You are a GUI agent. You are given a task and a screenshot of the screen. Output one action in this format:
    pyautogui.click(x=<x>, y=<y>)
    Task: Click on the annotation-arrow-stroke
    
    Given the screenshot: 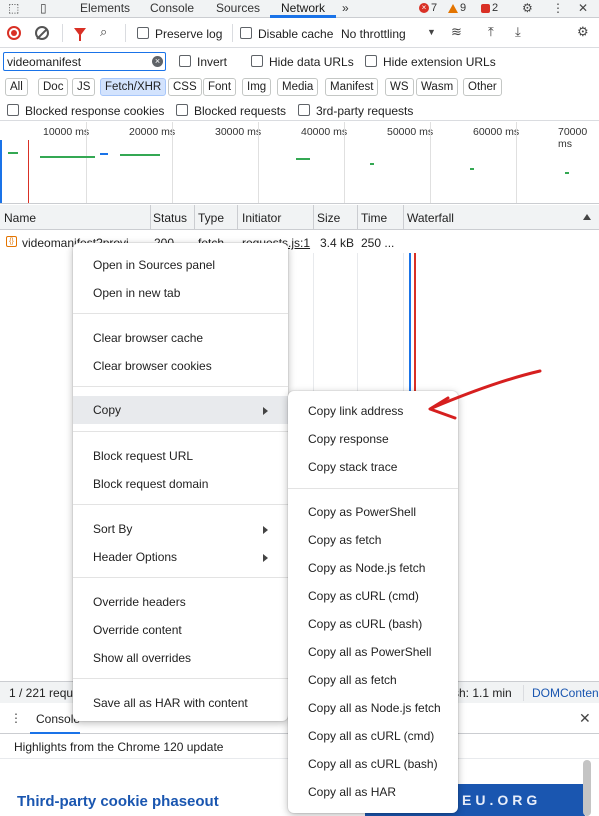 What is the action you would take?
    pyautogui.click(x=486, y=389)
    